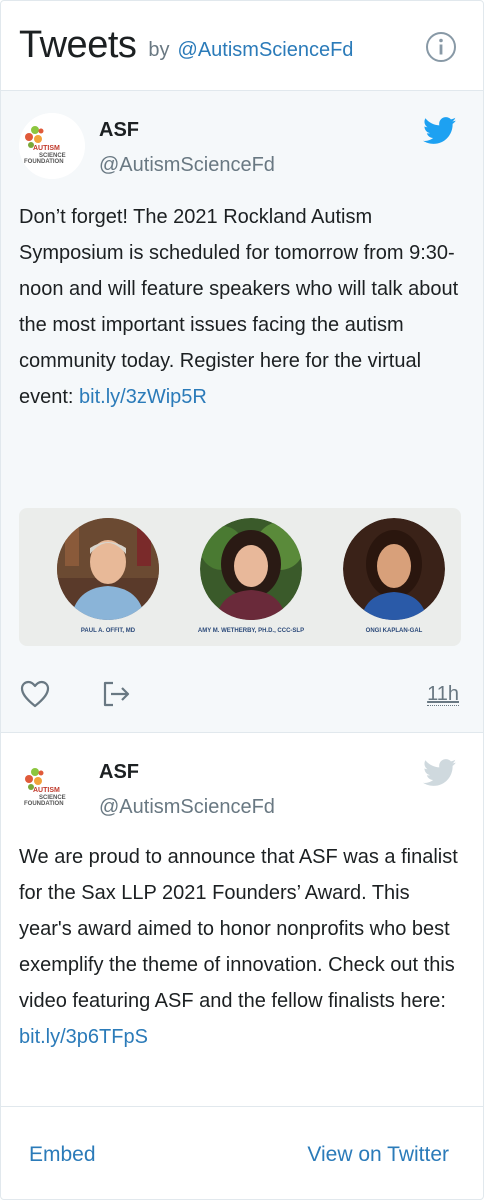 This screenshot has height=1200, width=484. I want to click on tweet-actions: 11h, so click(240, 697).